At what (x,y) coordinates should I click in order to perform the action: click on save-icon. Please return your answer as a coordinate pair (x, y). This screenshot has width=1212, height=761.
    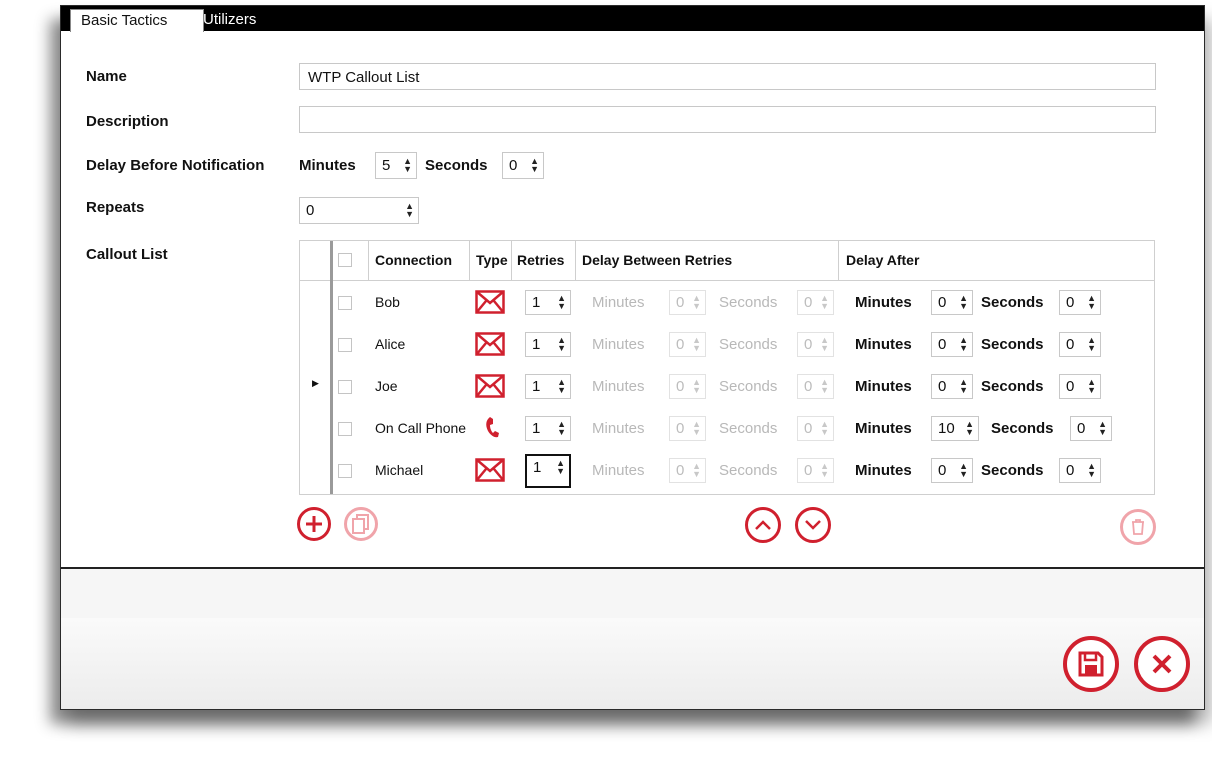
    Looking at the image, I should click on (1091, 664).